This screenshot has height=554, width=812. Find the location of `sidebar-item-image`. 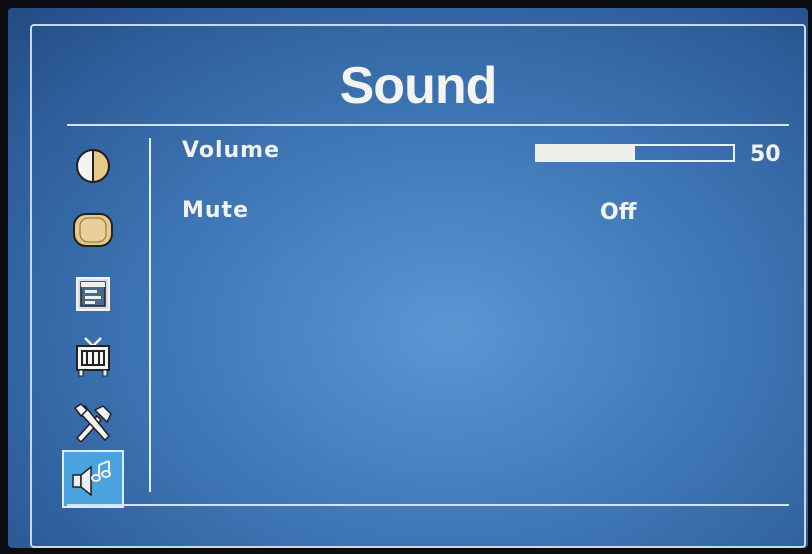

sidebar-item-image is located at coordinates (93, 230).